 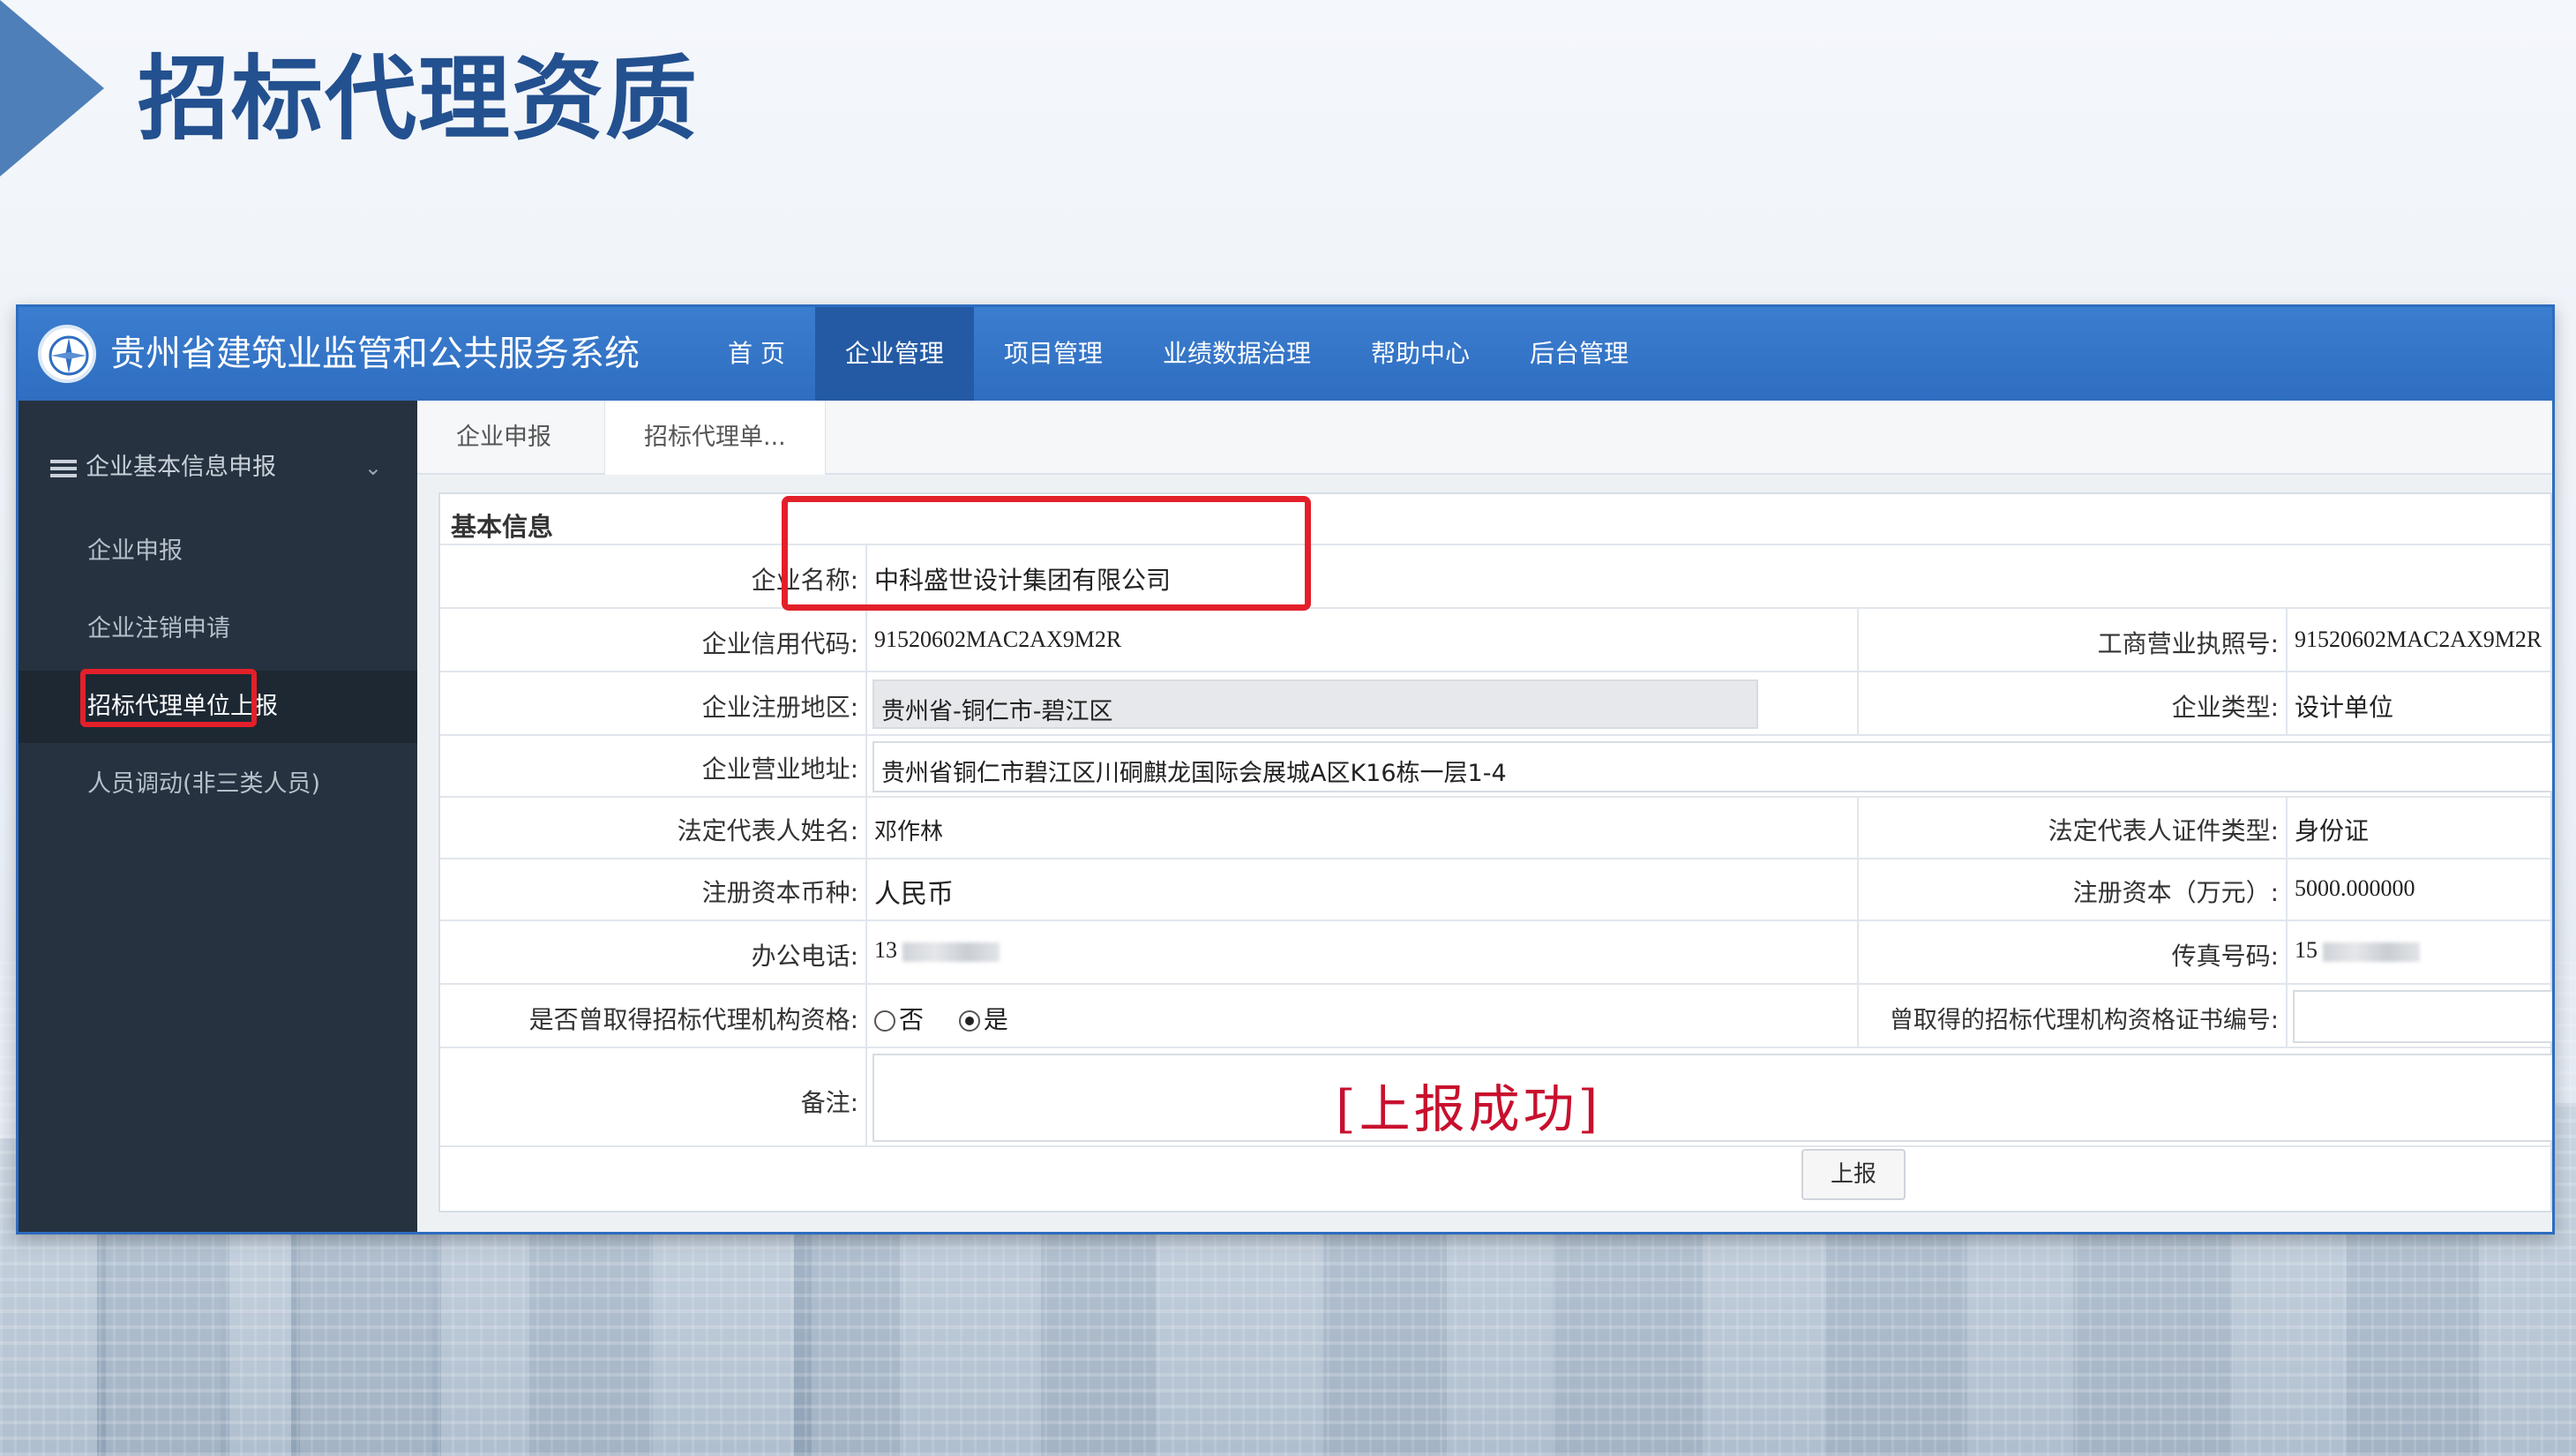 What do you see at coordinates (2344, 707) in the screenshot?
I see `company-type-value: 设计单位` at bounding box center [2344, 707].